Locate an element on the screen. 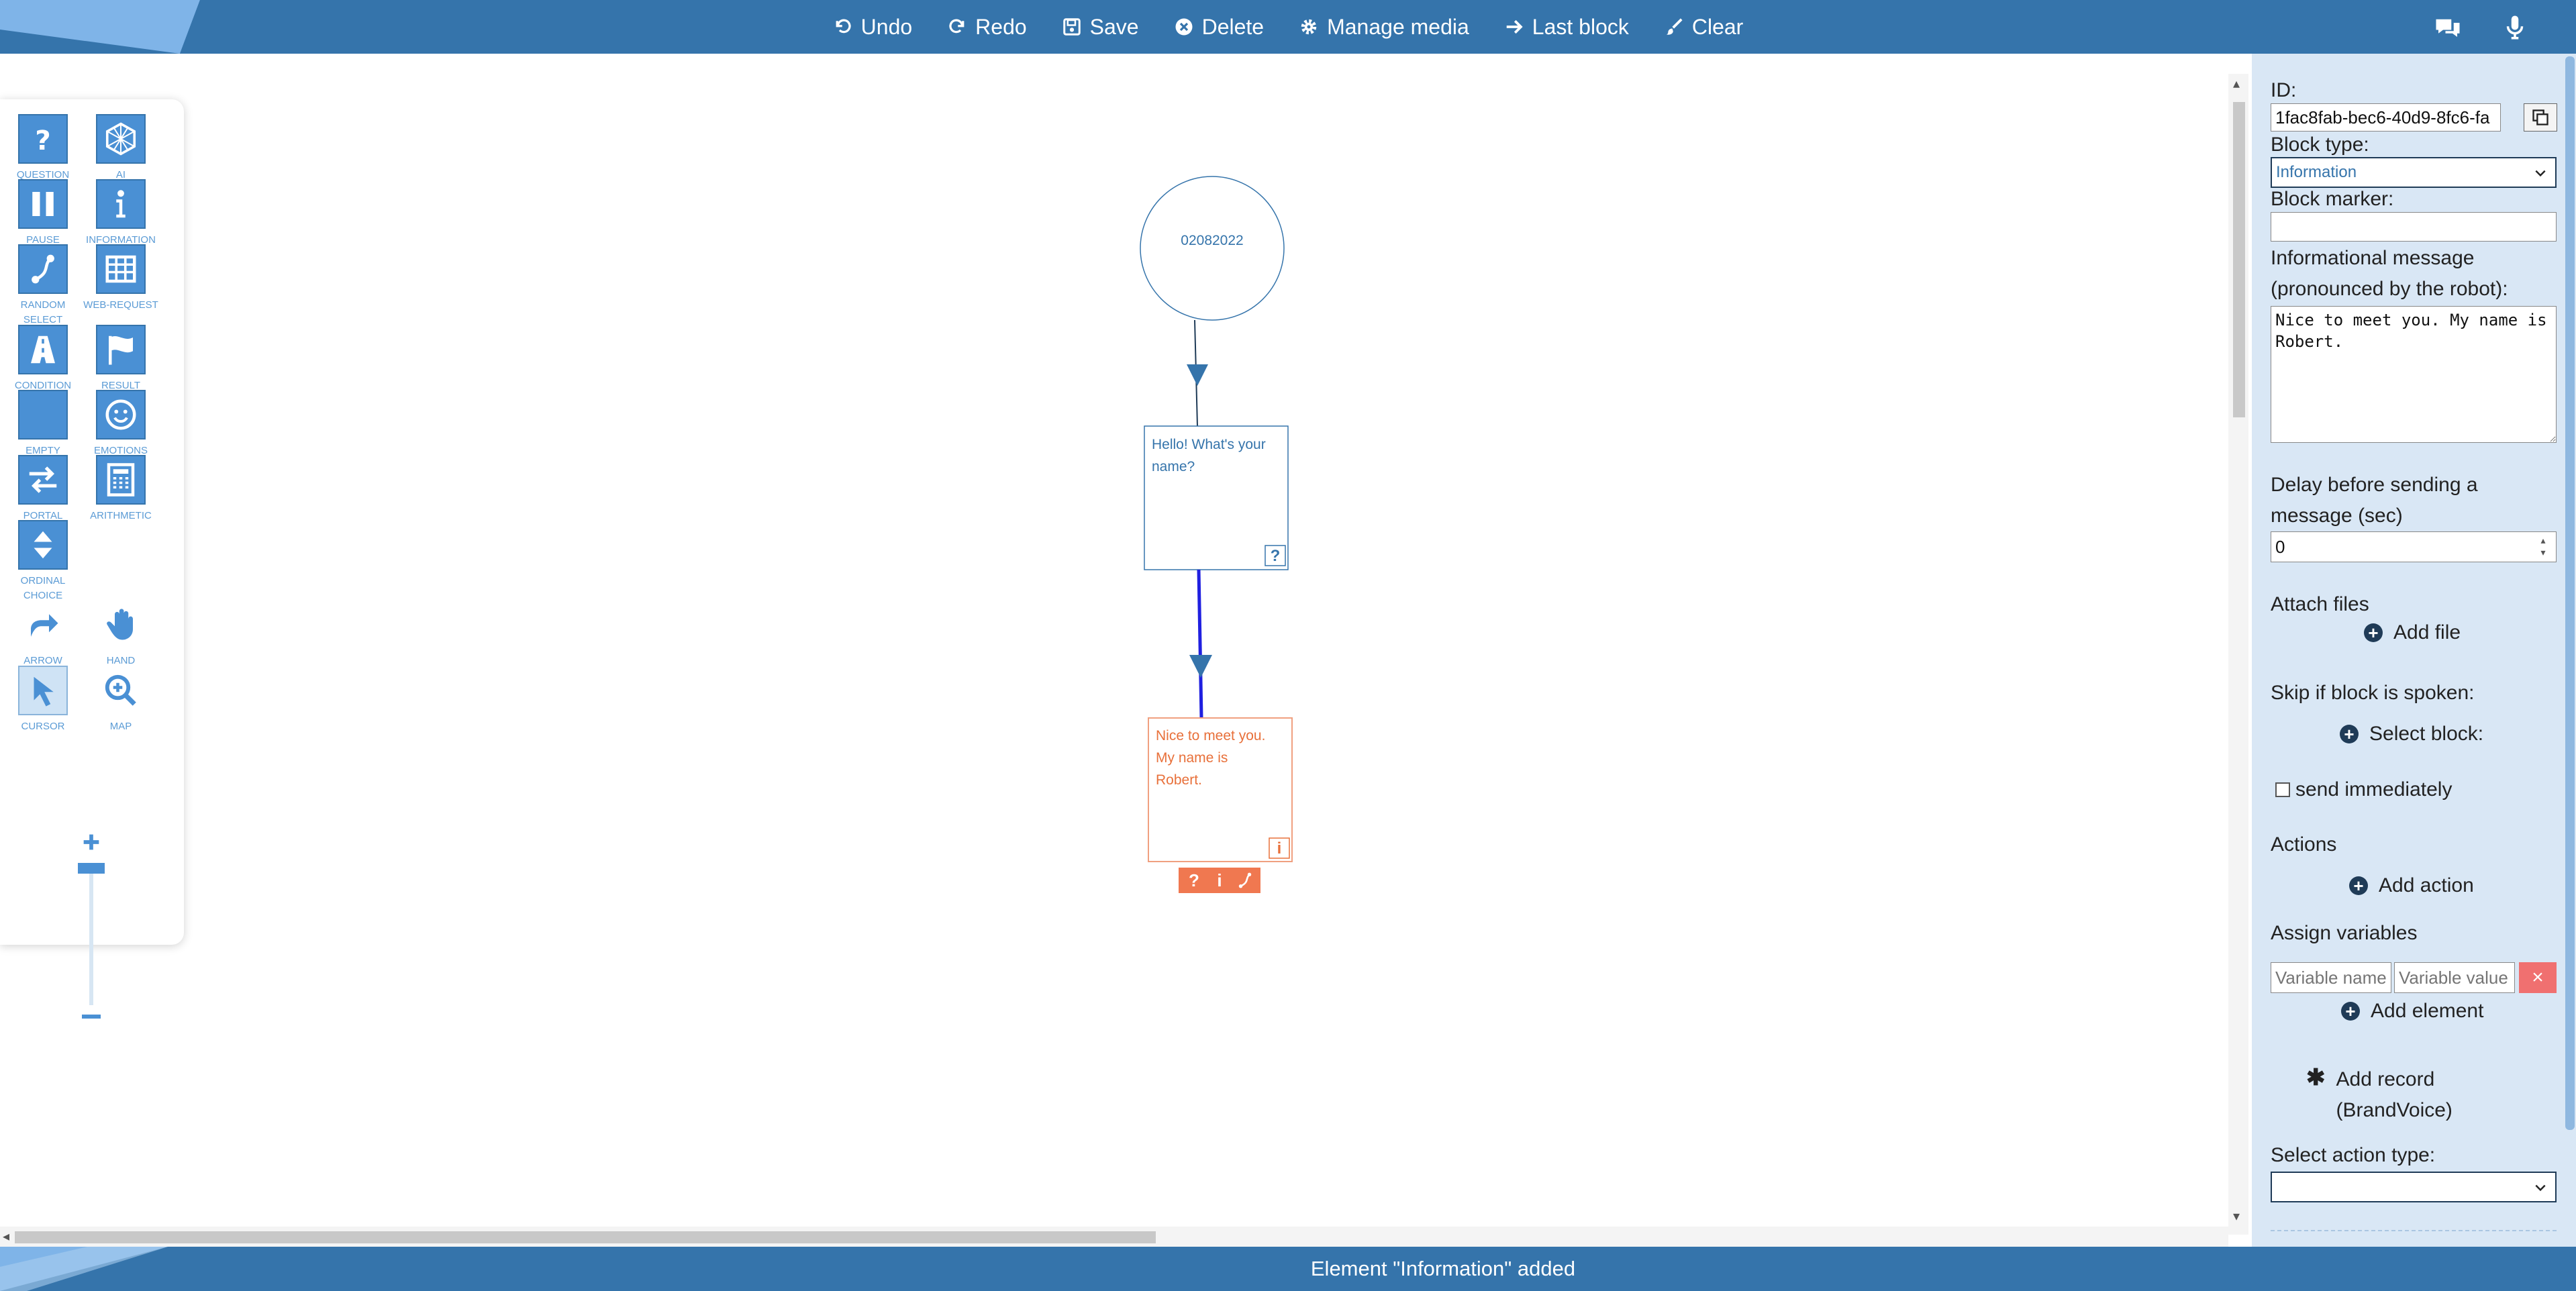 The height and width of the screenshot is (1291, 2576). tool-ordinal-choice: ORDINAL CHOICE is located at coordinates (43, 561).